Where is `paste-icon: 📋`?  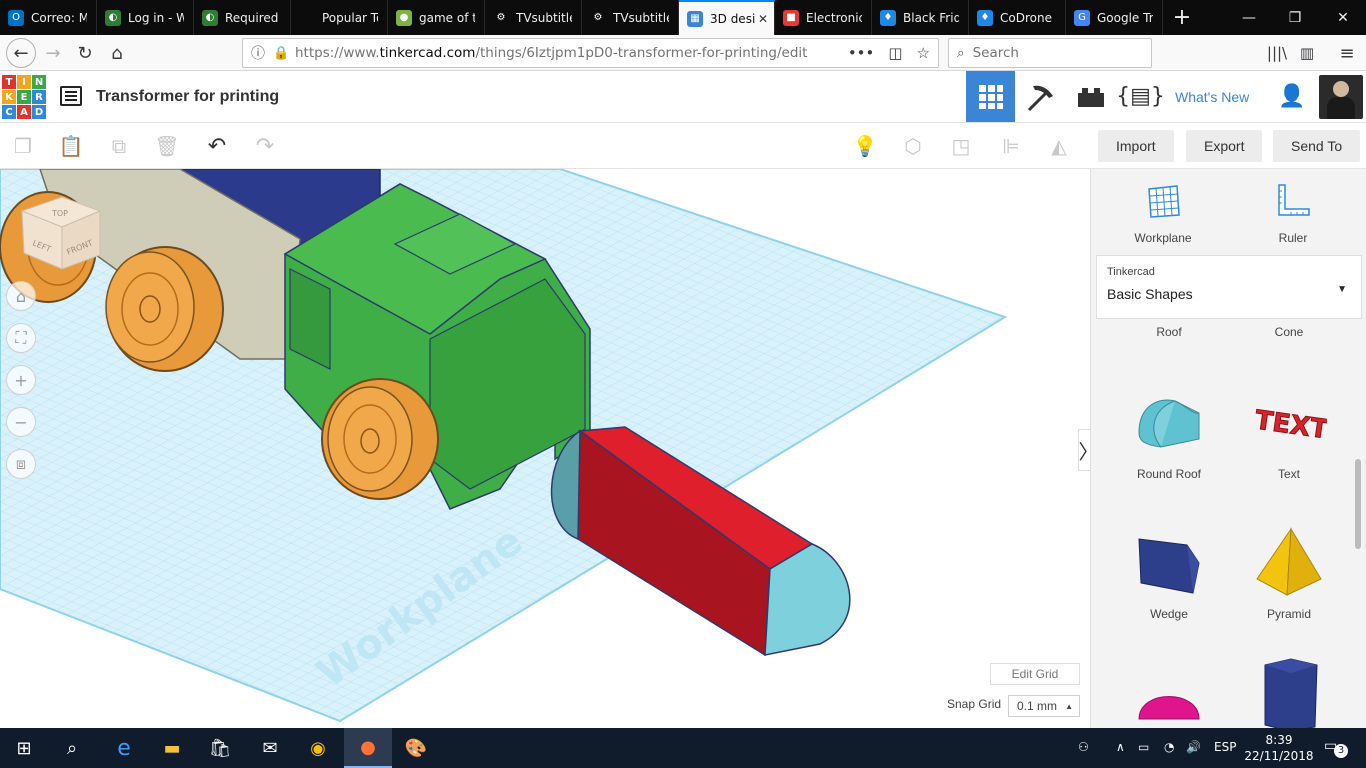 paste-icon: 📋 is located at coordinates (71, 146).